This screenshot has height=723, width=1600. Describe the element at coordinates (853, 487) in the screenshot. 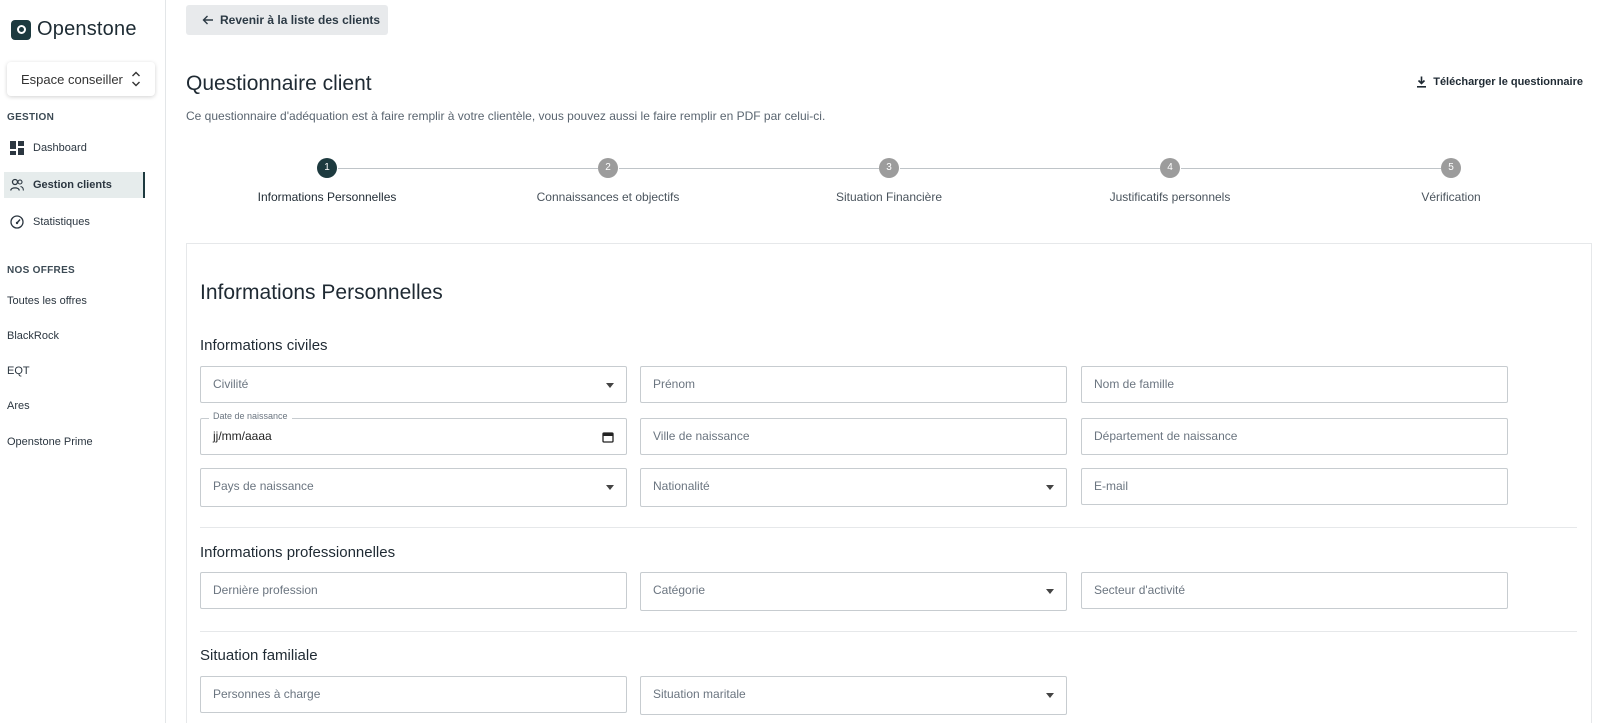

I see `nationalite-select: Nationalité` at that location.